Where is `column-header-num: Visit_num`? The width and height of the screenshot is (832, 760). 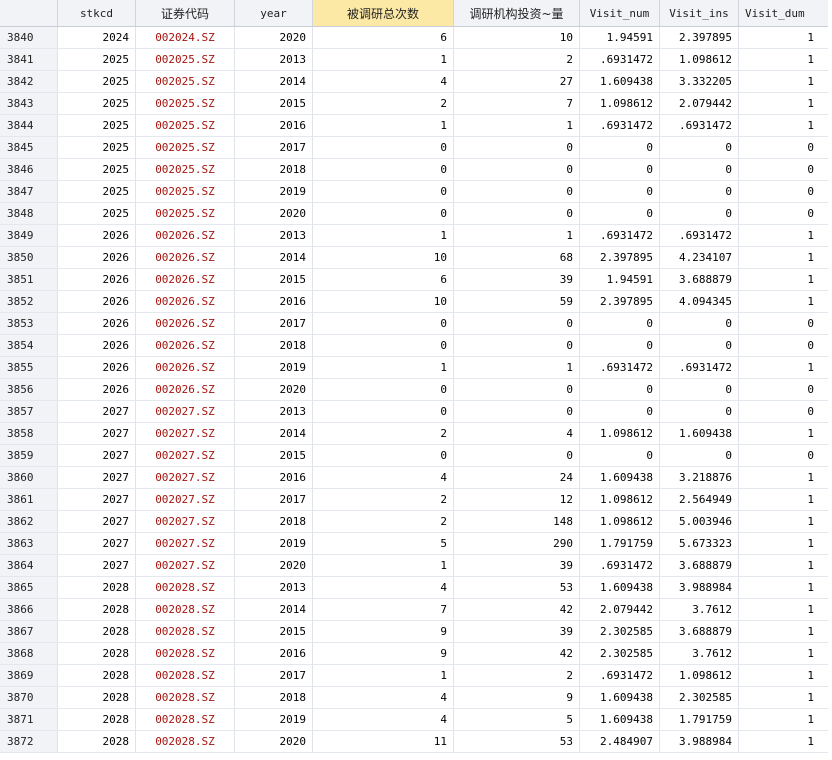
column-header-num: Visit_num is located at coordinates (620, 13).